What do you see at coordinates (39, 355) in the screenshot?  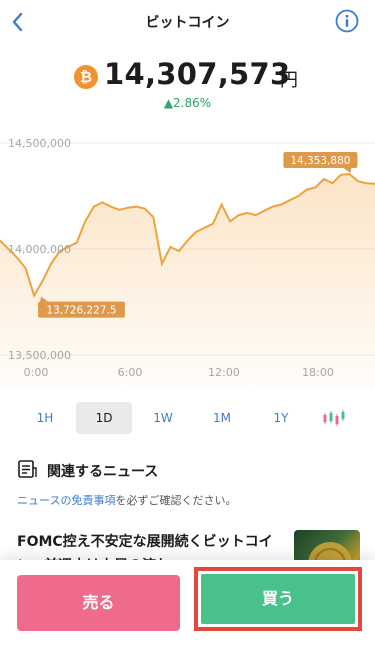 I see `y-tick-label: 13,500,000` at bounding box center [39, 355].